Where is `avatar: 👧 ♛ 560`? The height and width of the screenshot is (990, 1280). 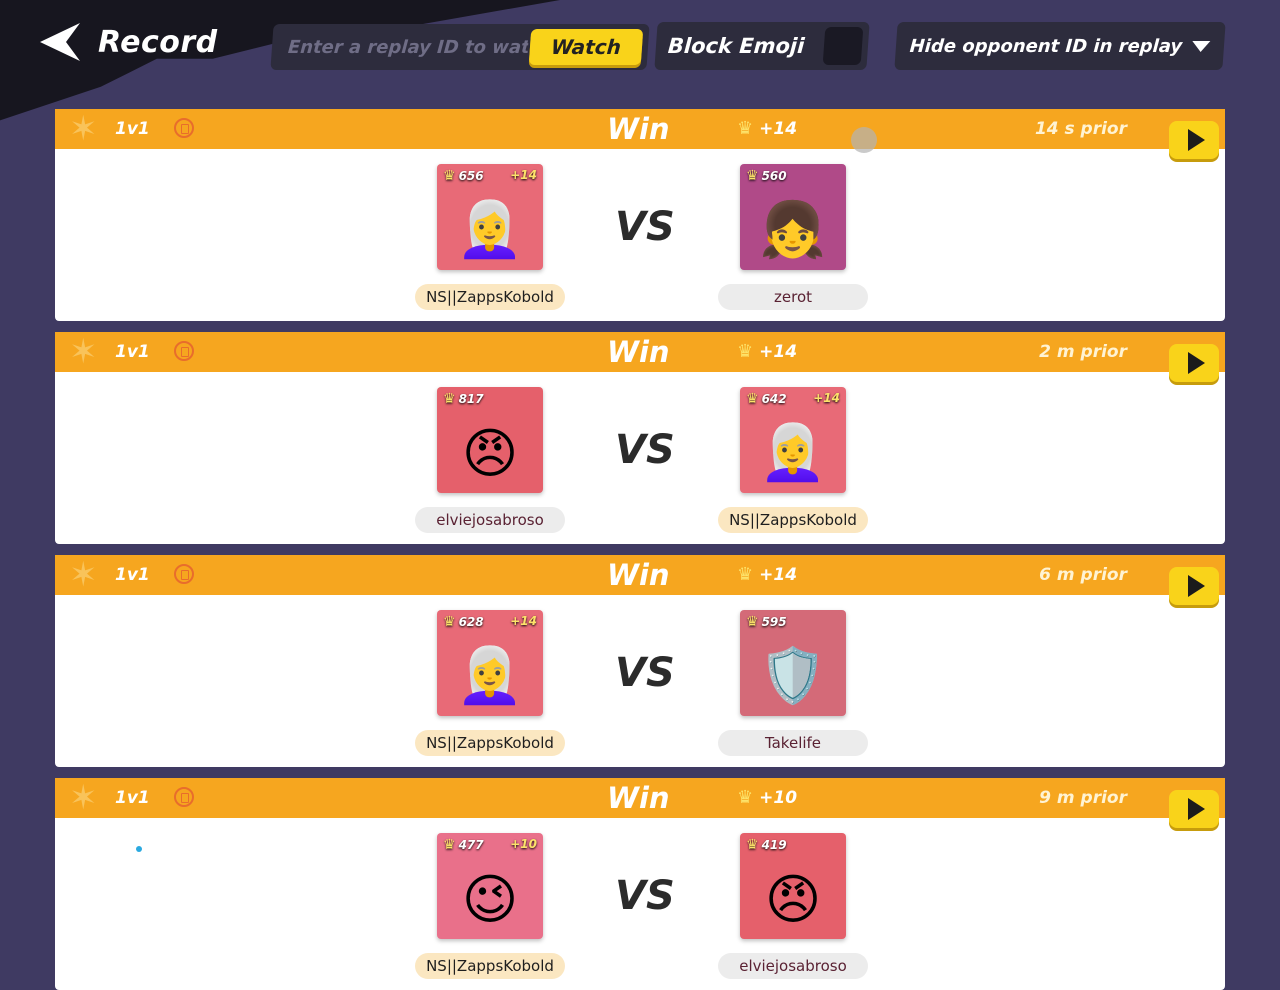
avatar: 👧 ♛ 560 is located at coordinates (793, 217).